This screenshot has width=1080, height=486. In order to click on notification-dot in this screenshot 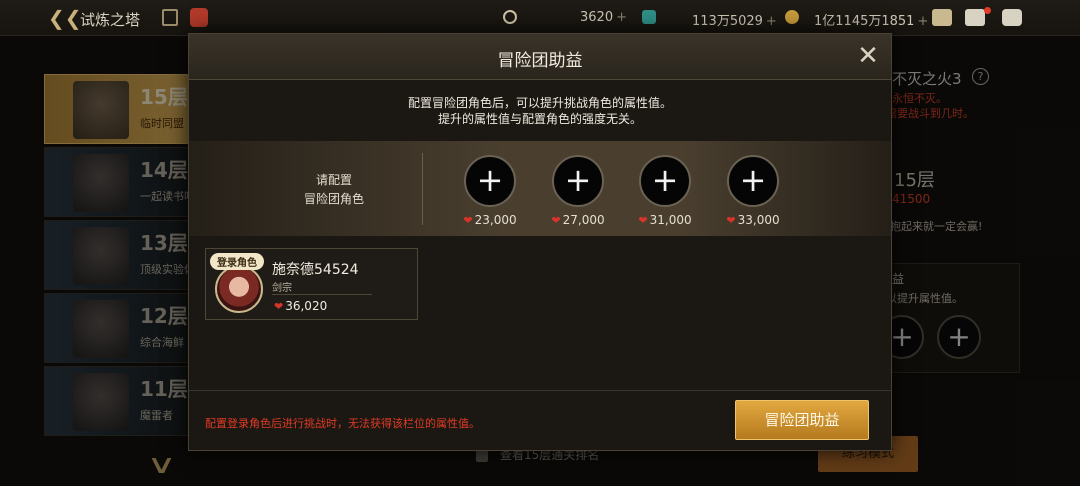, I will do `click(987, 10)`.